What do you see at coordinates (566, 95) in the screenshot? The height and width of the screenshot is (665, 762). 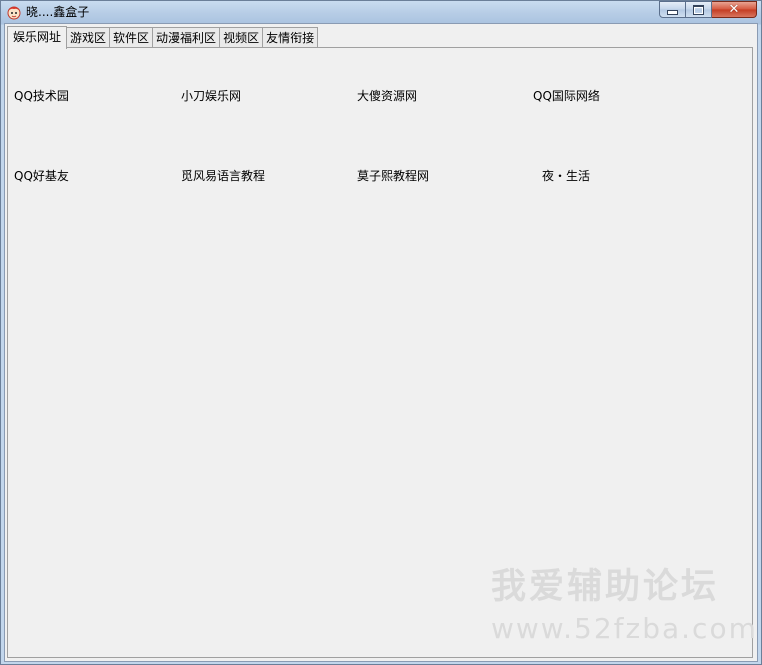 I see `link-qq-international: QQ国际网络` at bounding box center [566, 95].